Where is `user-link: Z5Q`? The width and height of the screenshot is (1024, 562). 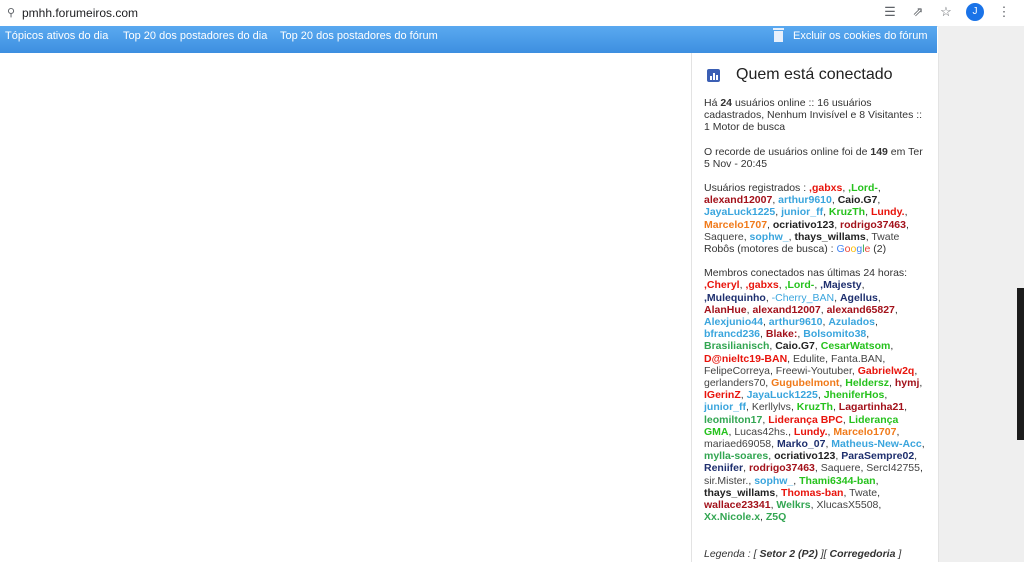
user-link: Z5Q is located at coordinates (776, 517).